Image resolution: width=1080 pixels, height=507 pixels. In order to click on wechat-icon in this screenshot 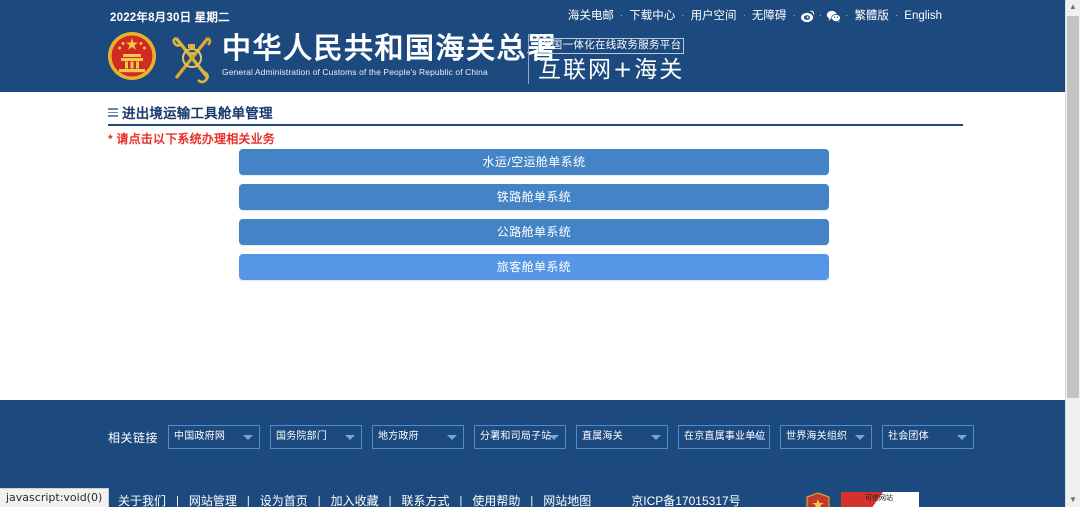, I will do `click(833, 16)`.